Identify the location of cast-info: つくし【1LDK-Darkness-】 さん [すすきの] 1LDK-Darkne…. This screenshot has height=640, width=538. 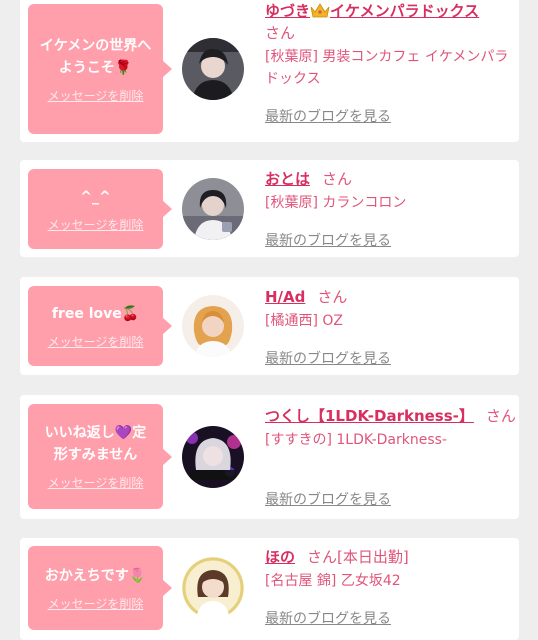
(394, 456).